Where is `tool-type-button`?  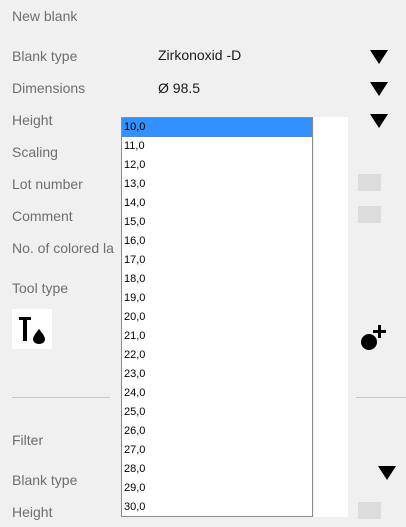 tool-type-button is located at coordinates (32, 329).